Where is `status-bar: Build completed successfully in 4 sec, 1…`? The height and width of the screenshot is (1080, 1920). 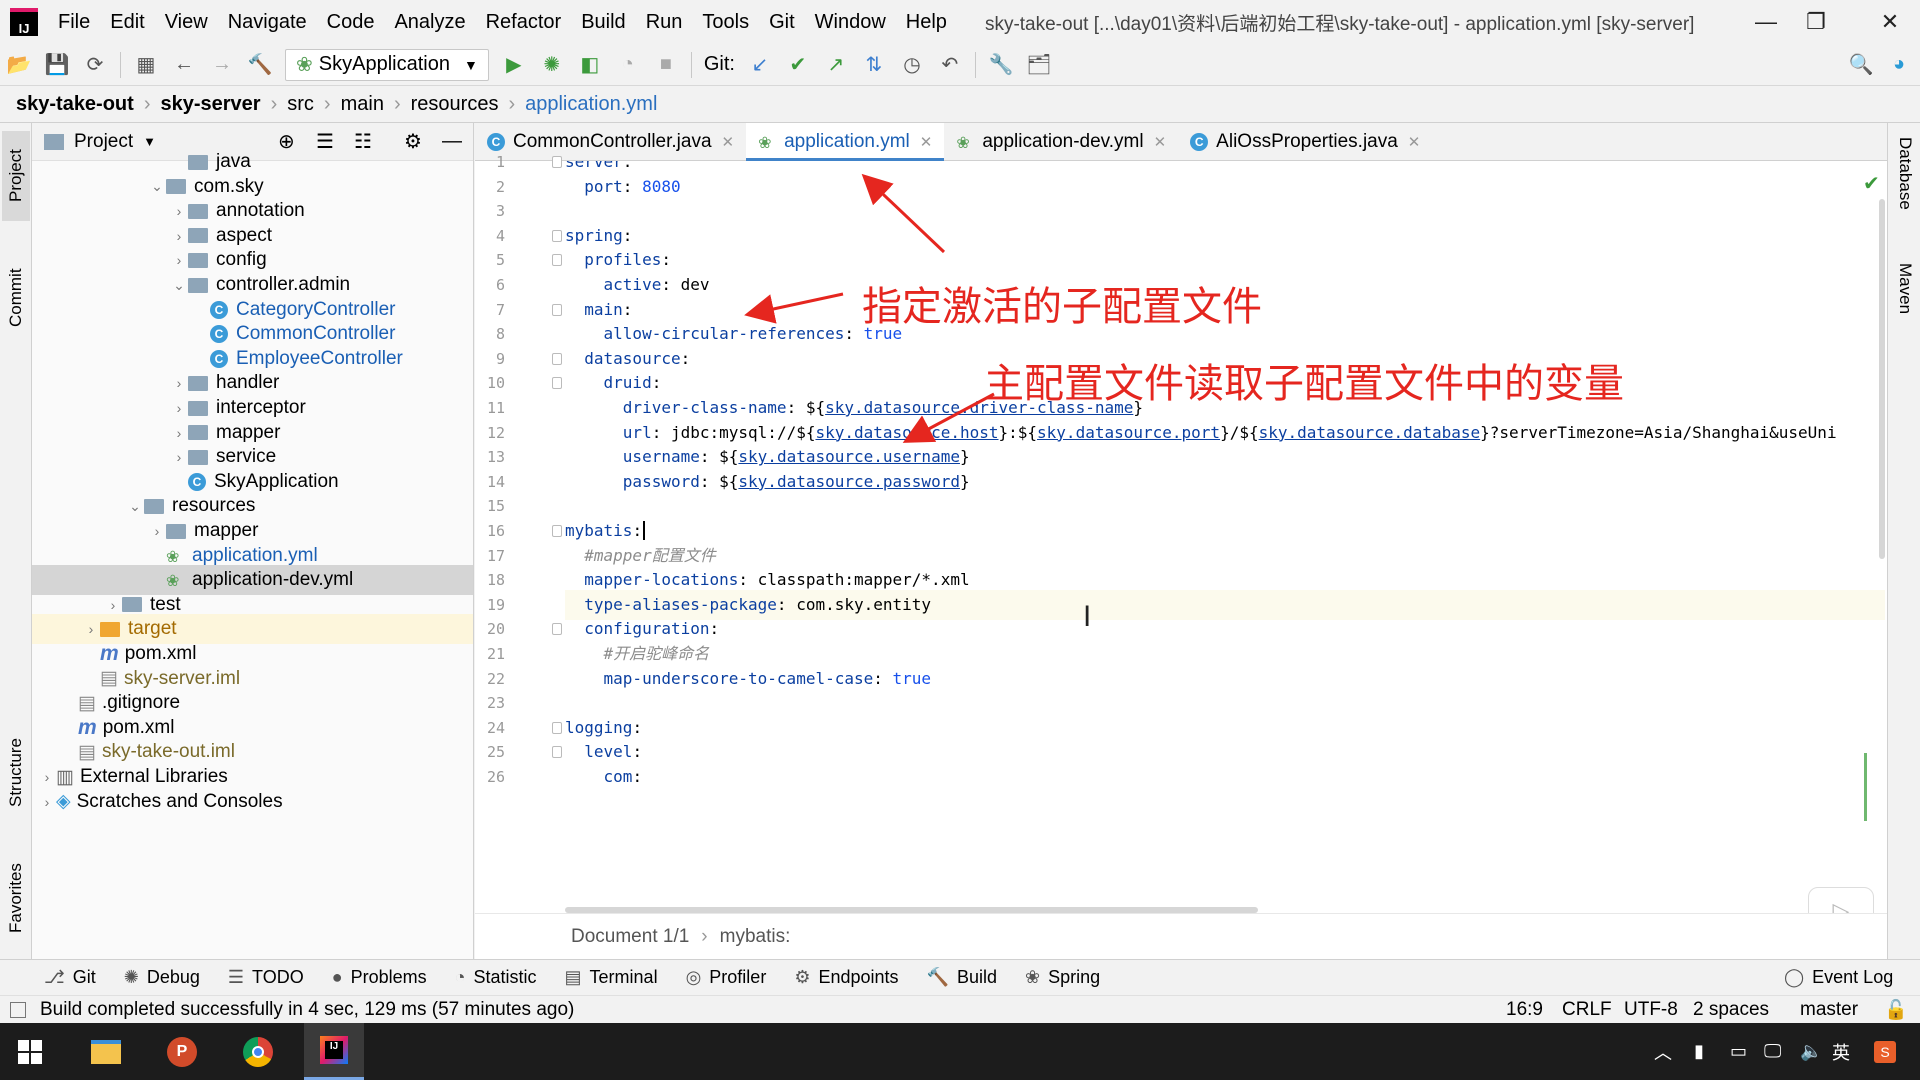 status-bar: Build completed successfully in 4 sec, 1… is located at coordinates (960, 1009).